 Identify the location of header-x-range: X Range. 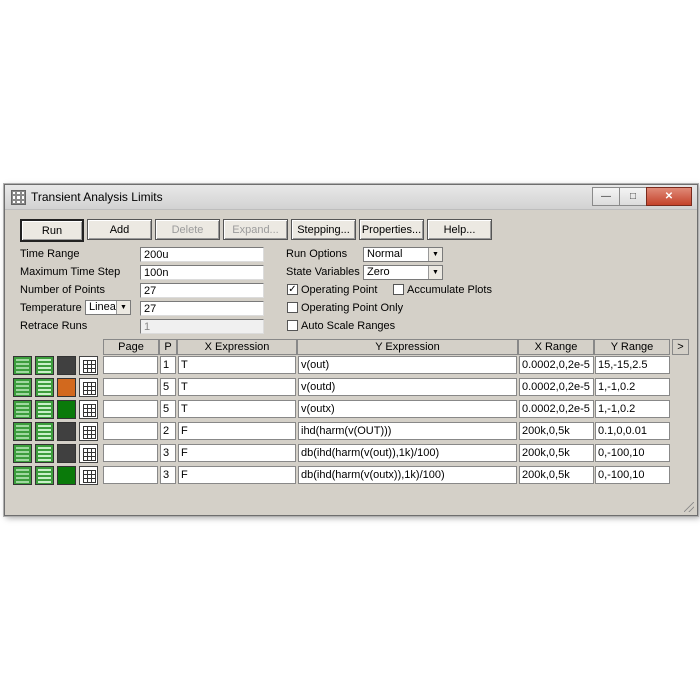
(556, 347).